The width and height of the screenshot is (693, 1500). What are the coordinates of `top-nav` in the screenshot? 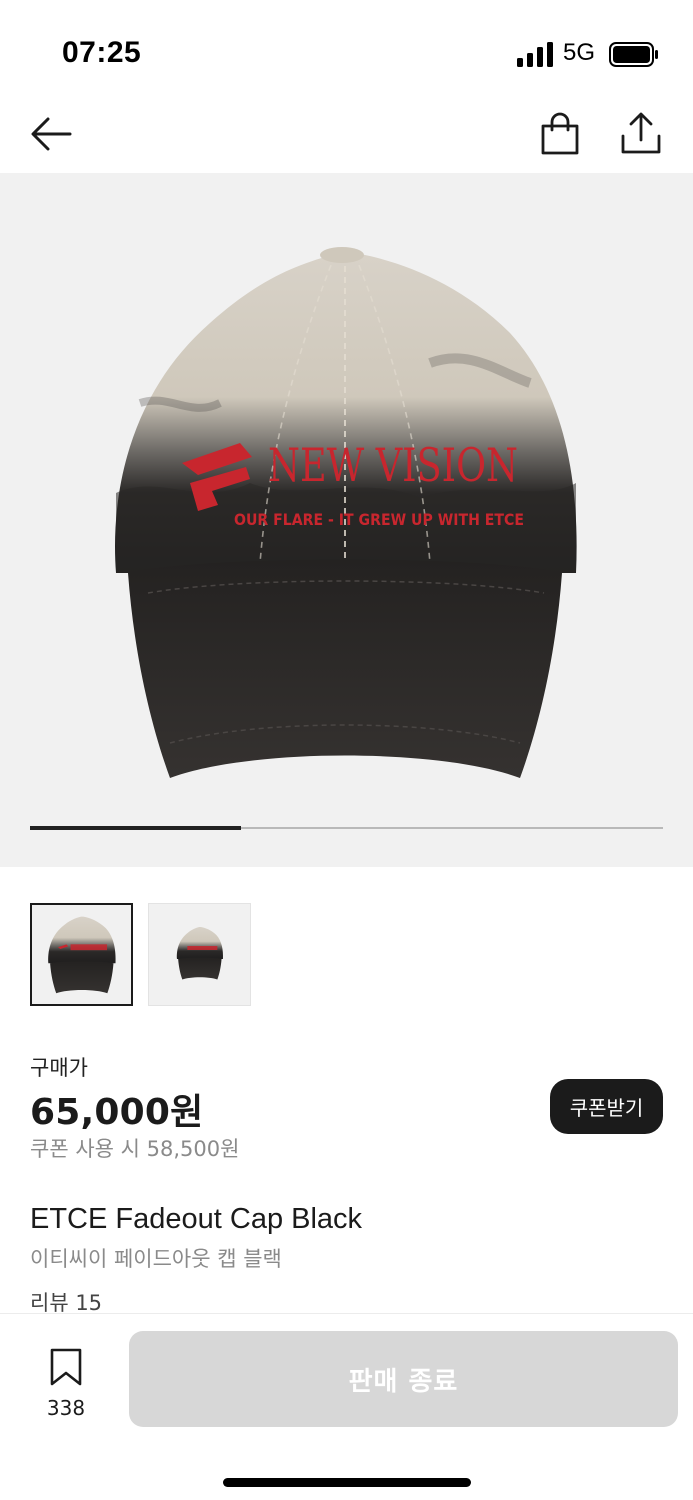 It's located at (346, 136).